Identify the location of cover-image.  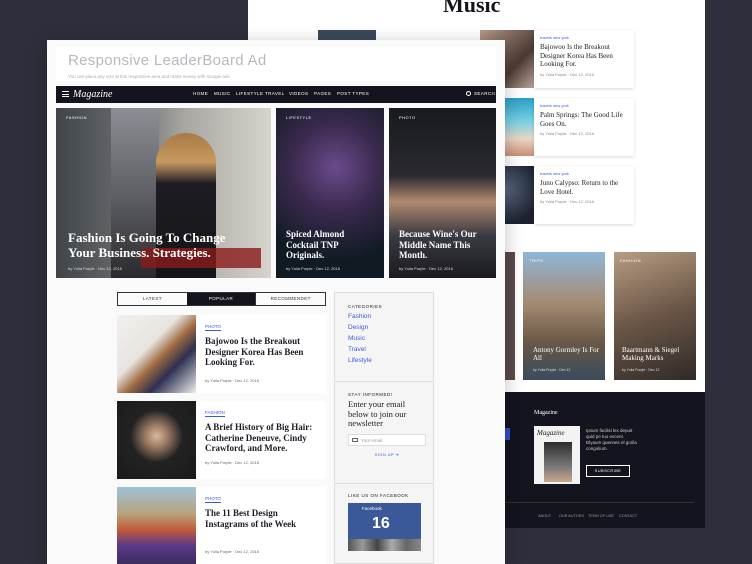
(558, 462).